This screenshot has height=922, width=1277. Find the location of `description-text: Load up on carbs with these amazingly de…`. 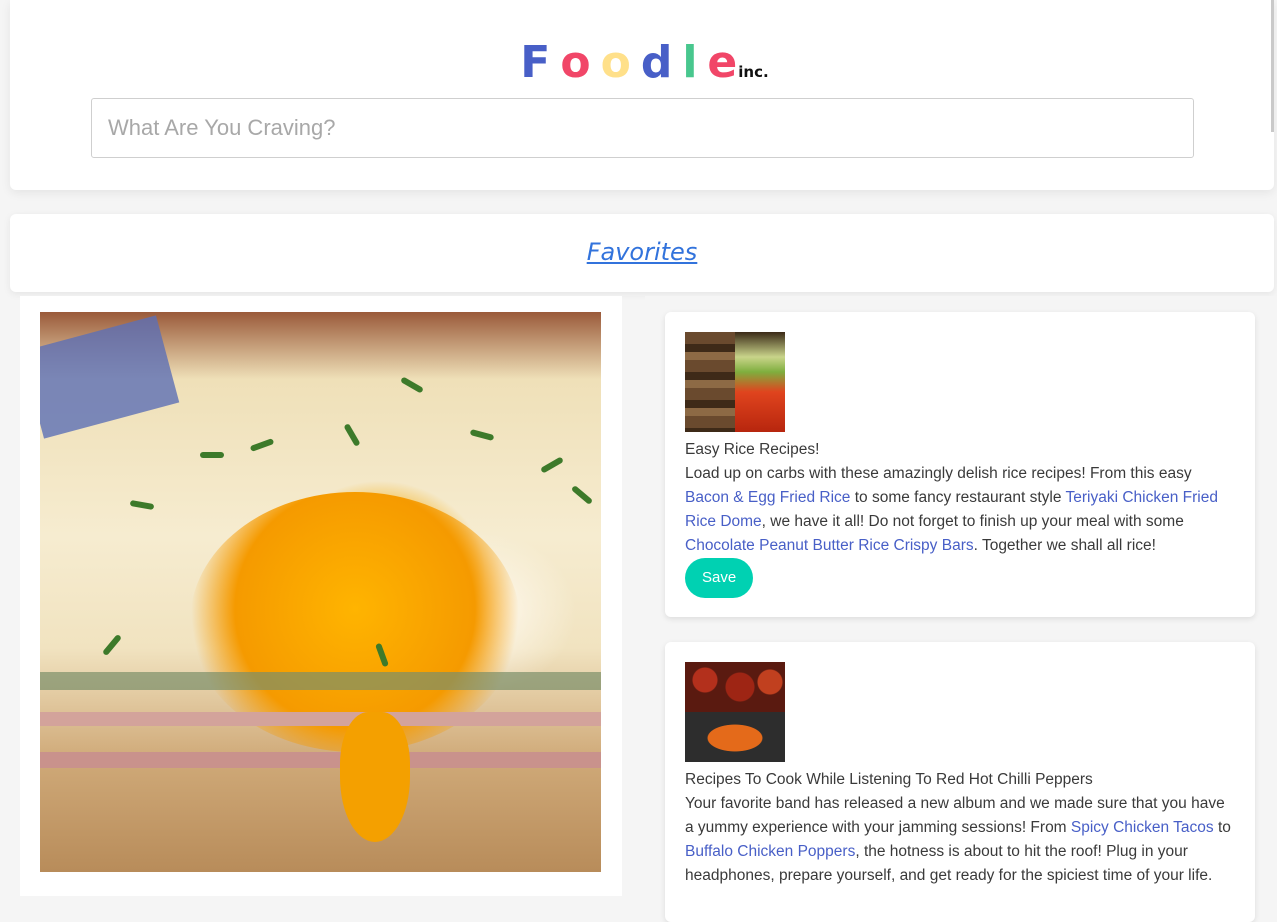

description-text: Load up on carbs with these amazingly de… is located at coordinates (938, 473).